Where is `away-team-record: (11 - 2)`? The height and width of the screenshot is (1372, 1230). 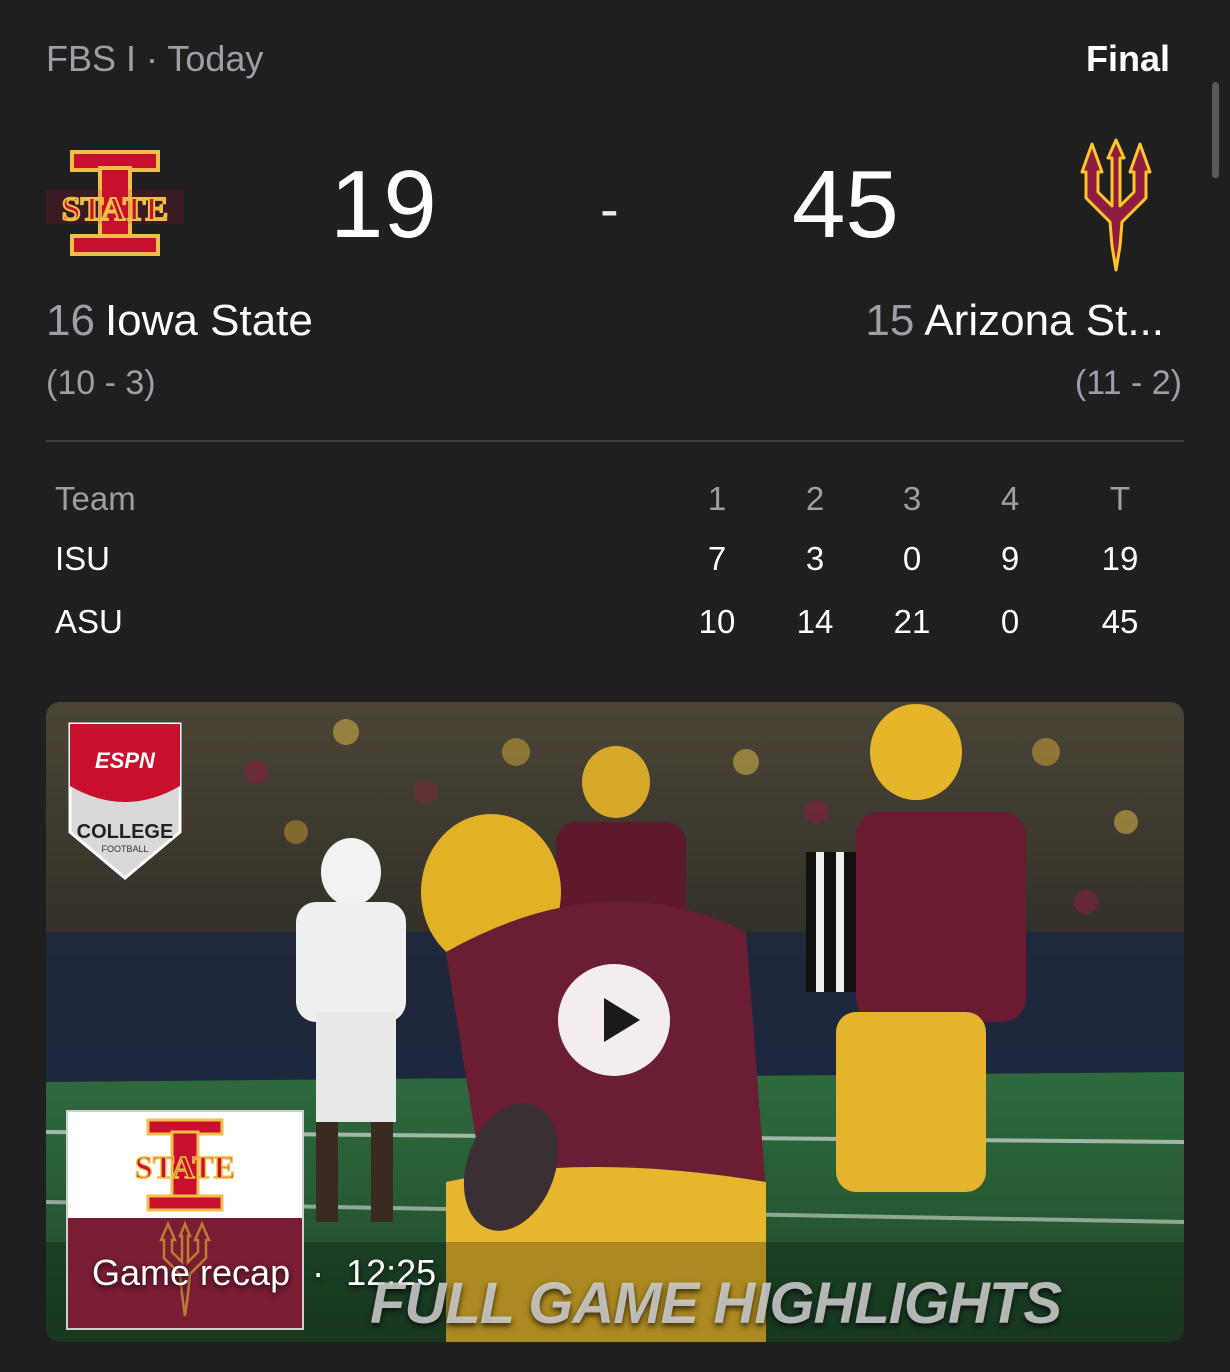 away-team-record: (11 - 2) is located at coordinates (1128, 383).